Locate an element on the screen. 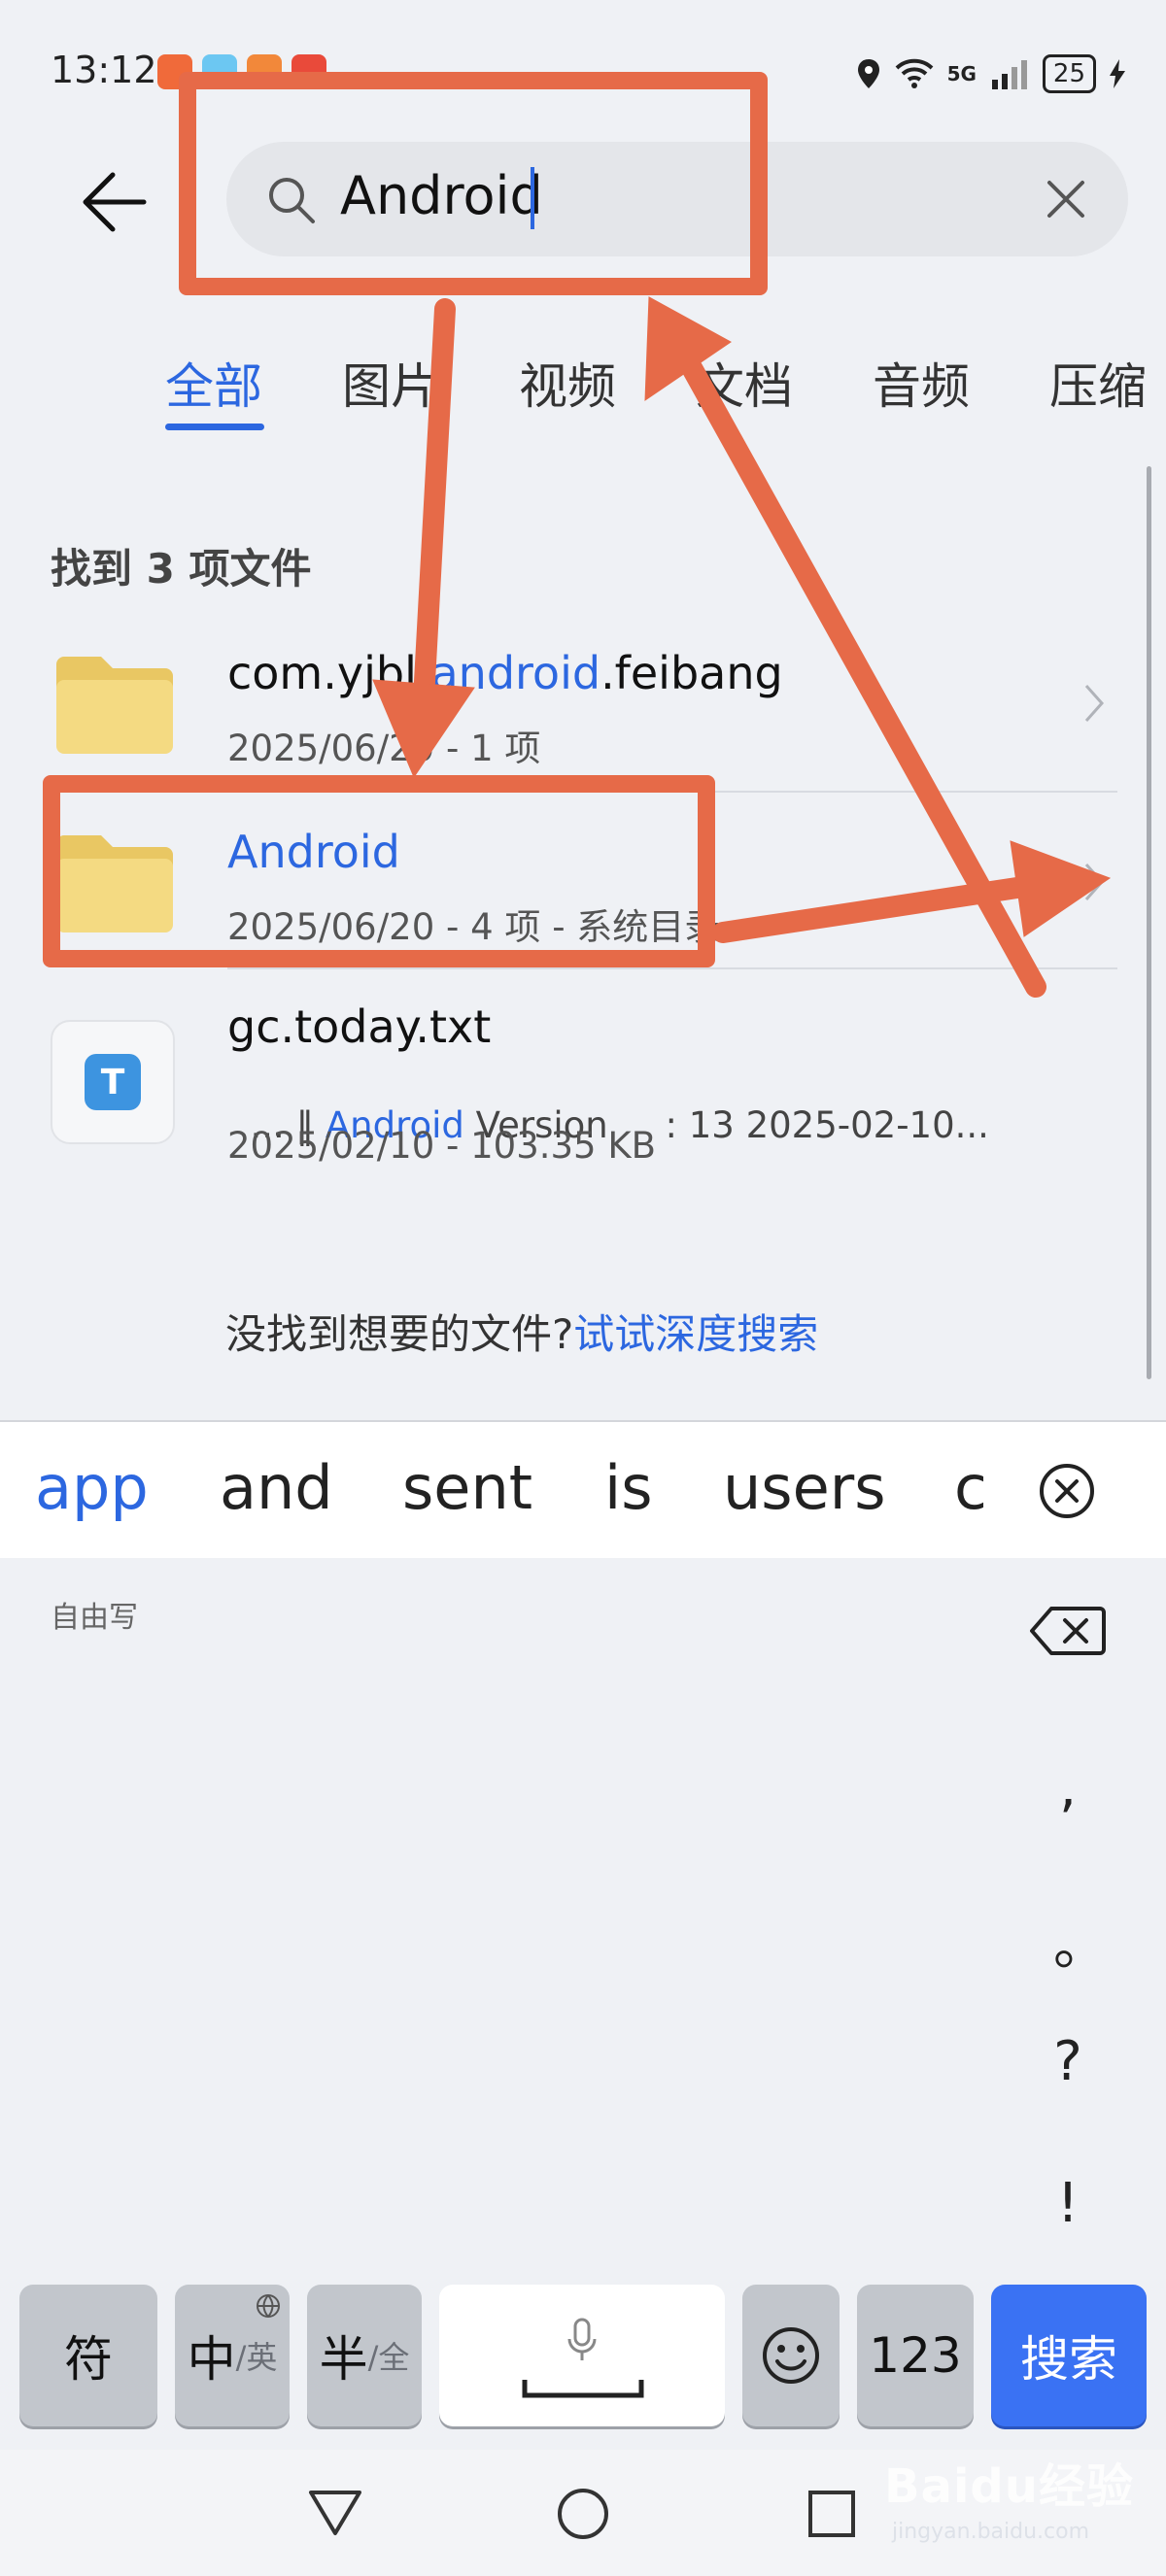  space-key is located at coordinates (582, 2355).